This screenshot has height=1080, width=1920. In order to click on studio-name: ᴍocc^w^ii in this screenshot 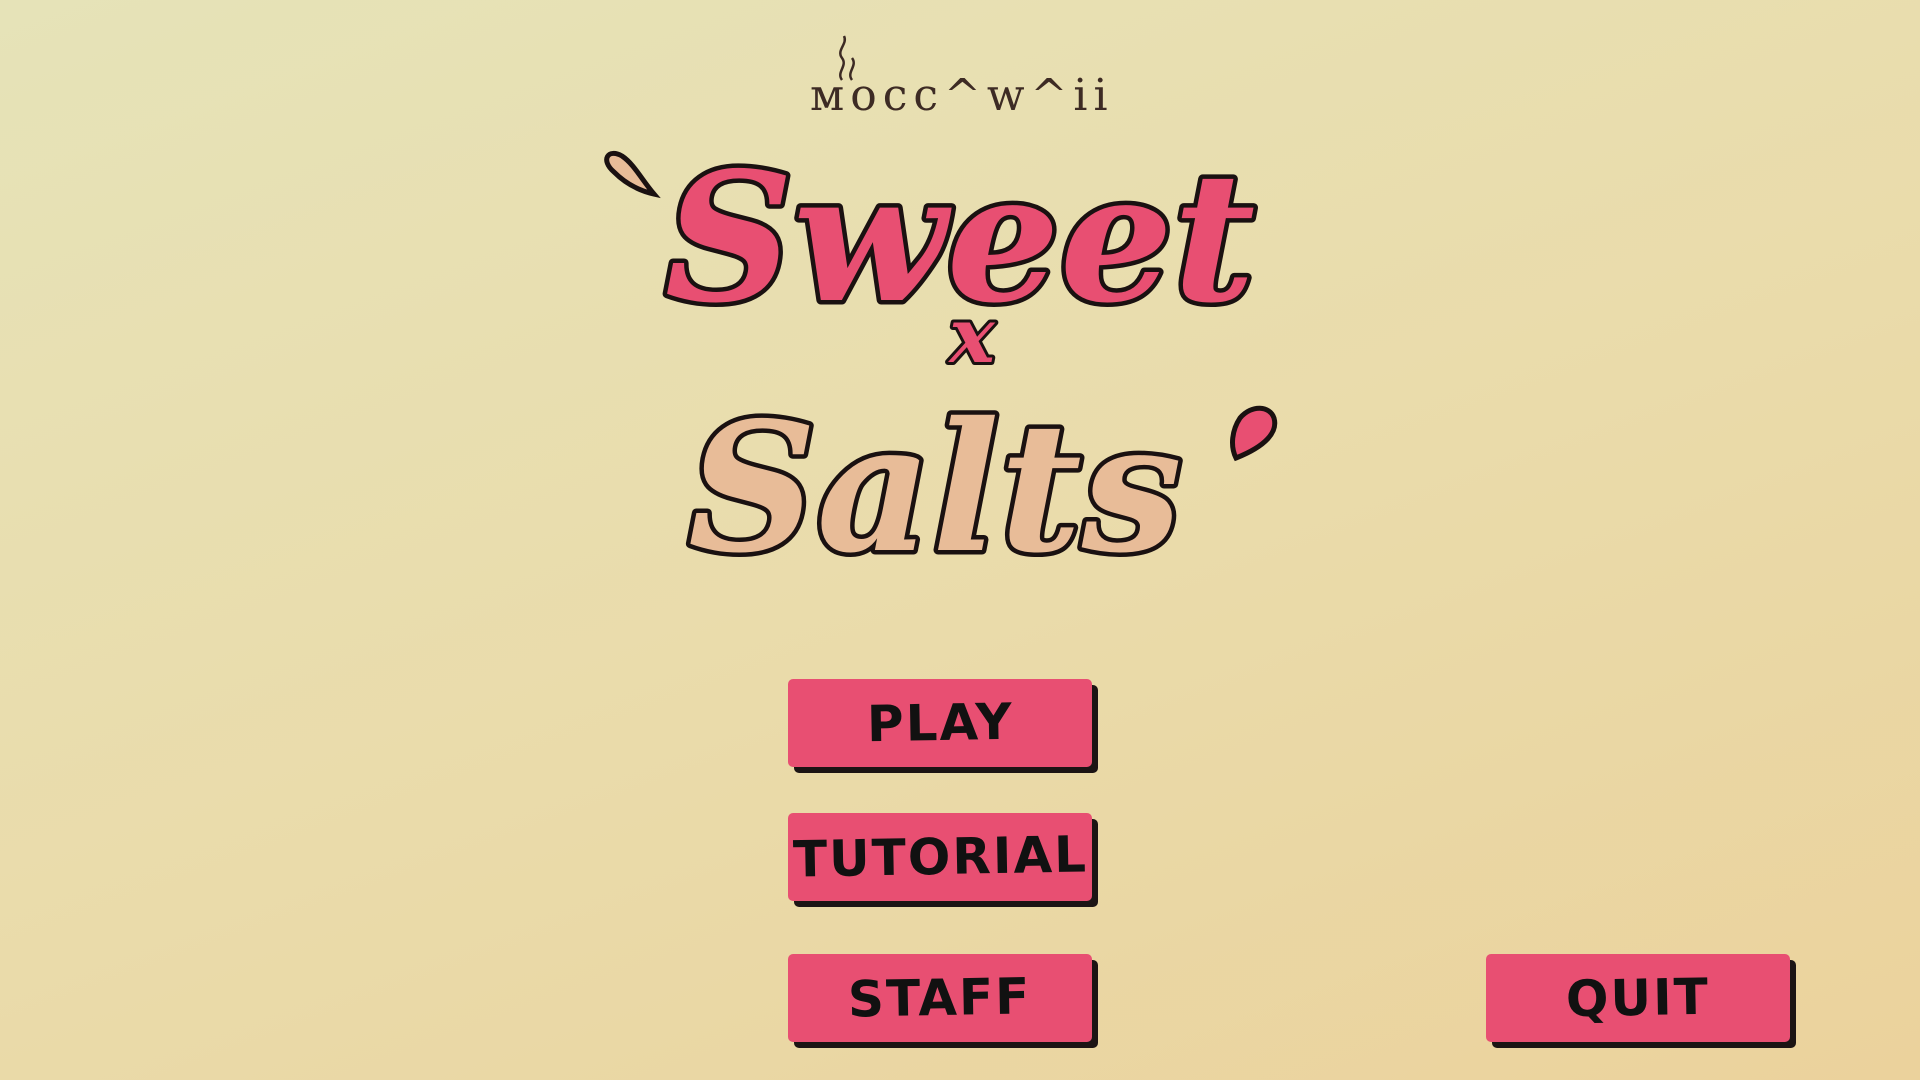, I will do `click(962, 95)`.